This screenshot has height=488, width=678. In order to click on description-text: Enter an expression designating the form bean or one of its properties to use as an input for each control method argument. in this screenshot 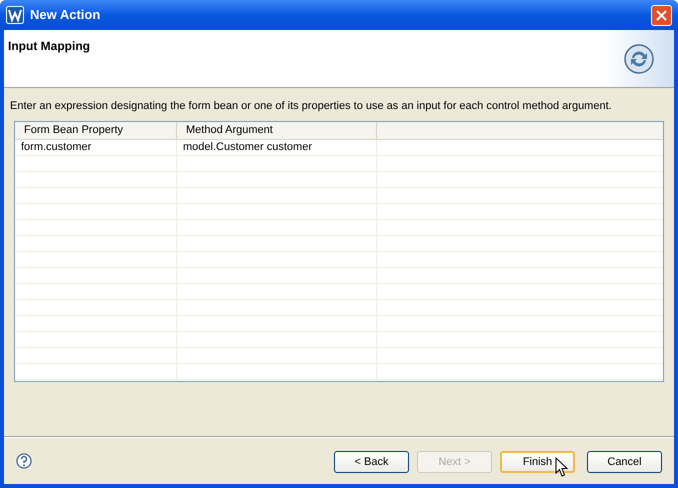, I will do `click(311, 106)`.